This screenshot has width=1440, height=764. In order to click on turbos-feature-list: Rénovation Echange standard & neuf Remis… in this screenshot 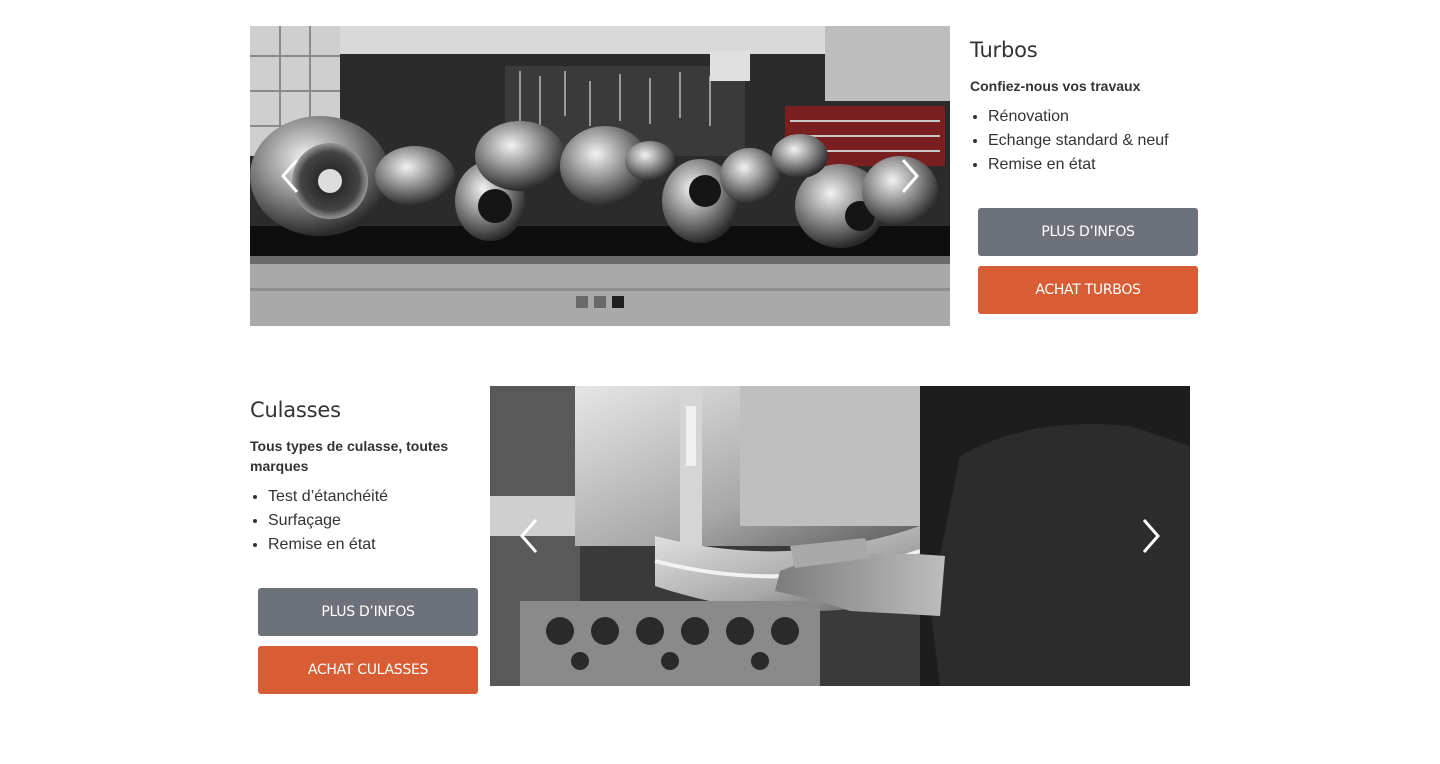, I will do `click(1069, 141)`.